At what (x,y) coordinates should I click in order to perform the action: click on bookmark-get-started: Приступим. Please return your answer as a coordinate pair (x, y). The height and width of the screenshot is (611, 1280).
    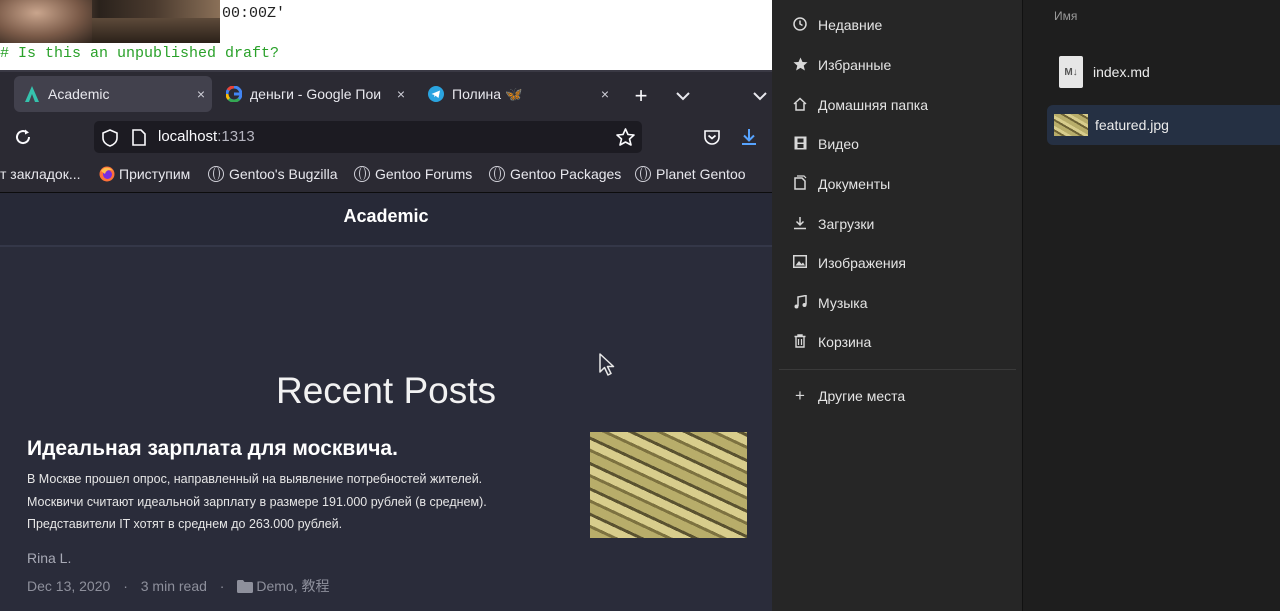
    Looking at the image, I should click on (144, 174).